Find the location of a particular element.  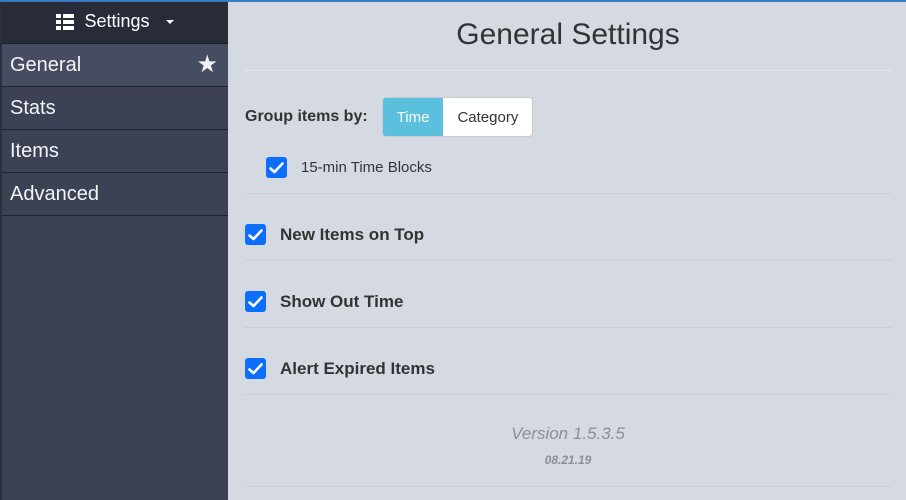

caret-down-icon is located at coordinates (169, 21).